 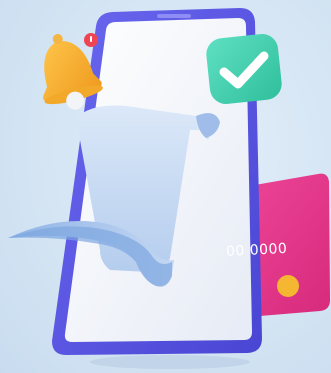 I want to click on card-chip-icon, so click(x=288, y=286).